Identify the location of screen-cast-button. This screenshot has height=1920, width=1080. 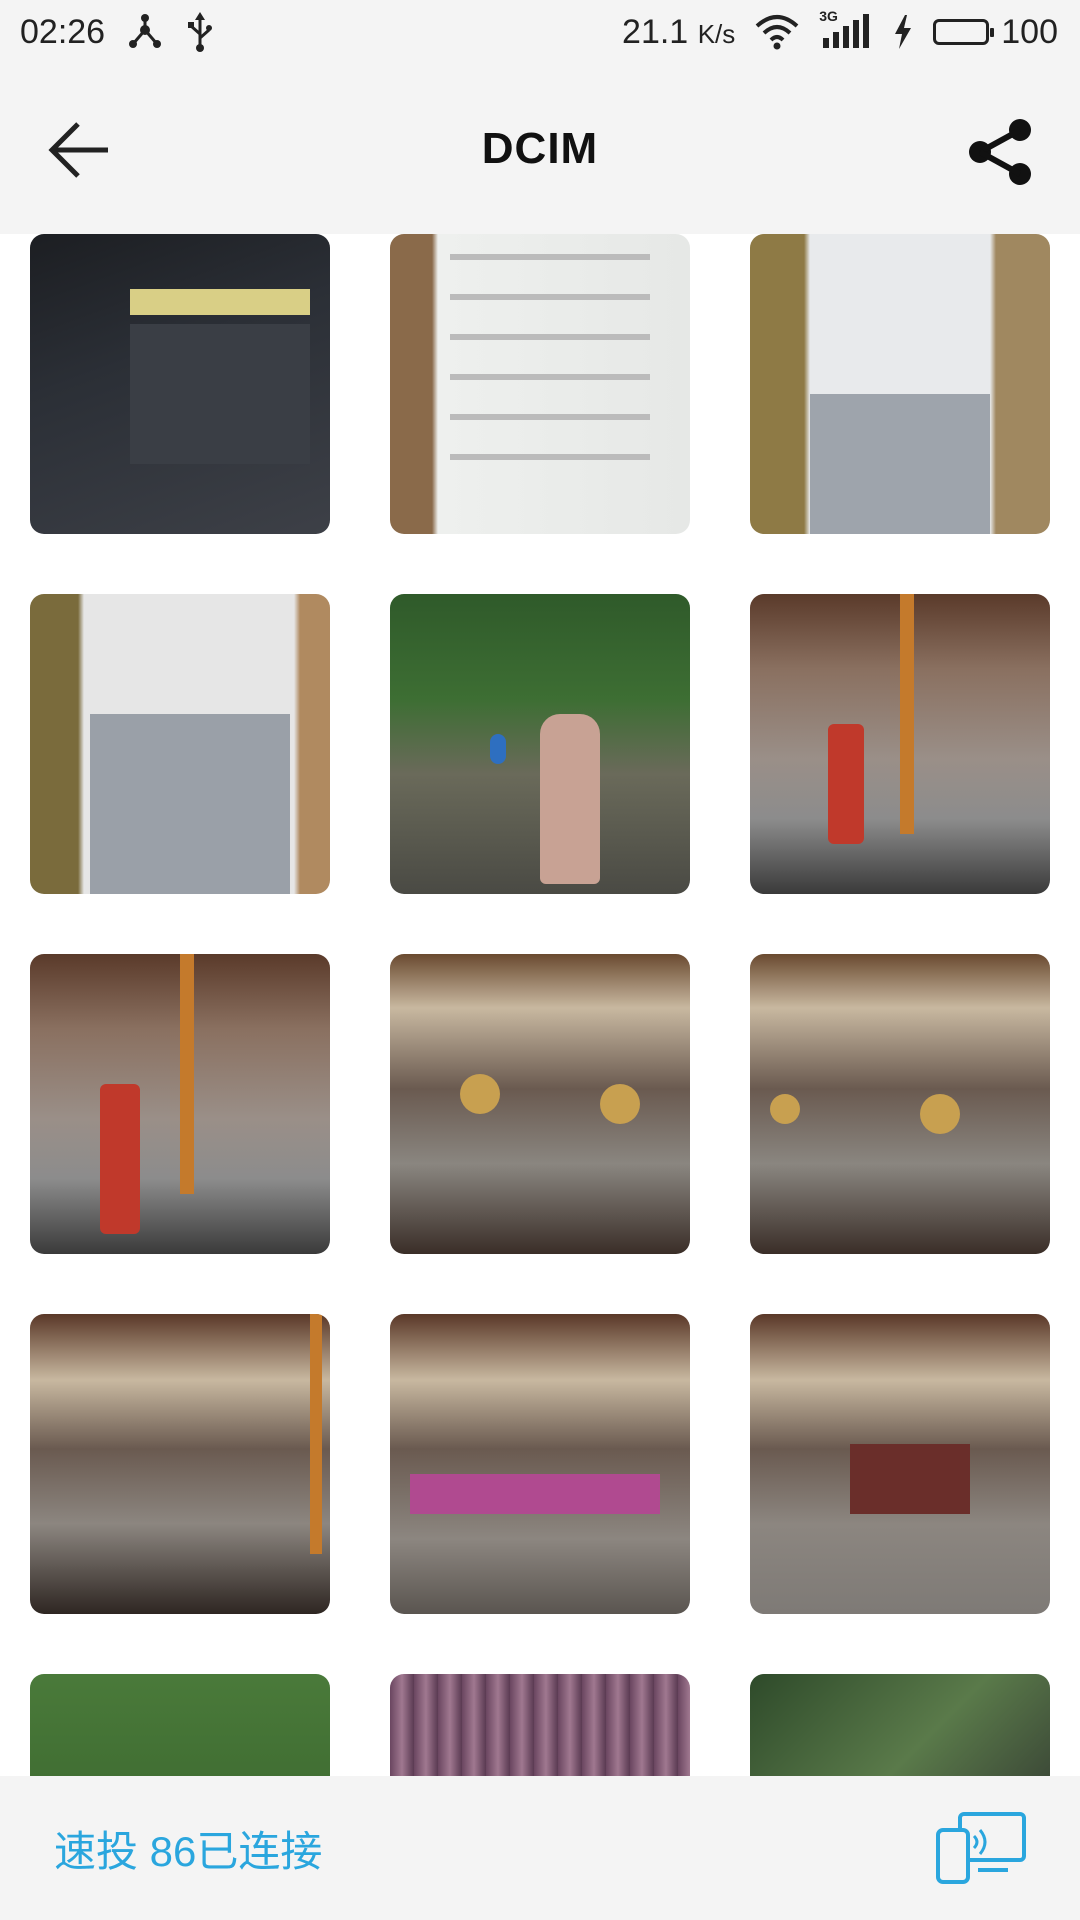
(982, 1848).